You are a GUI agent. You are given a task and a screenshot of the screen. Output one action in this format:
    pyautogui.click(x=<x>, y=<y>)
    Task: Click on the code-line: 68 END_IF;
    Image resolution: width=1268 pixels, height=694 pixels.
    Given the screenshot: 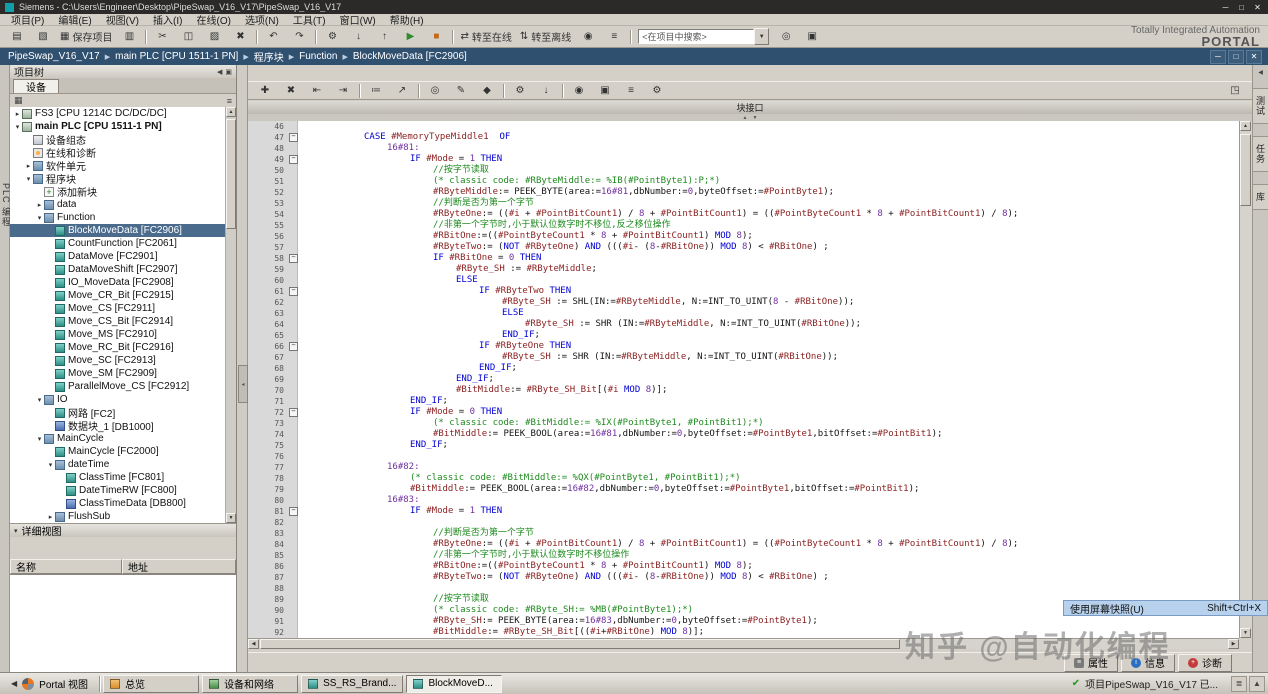 What is the action you would take?
    pyautogui.click(x=743, y=368)
    